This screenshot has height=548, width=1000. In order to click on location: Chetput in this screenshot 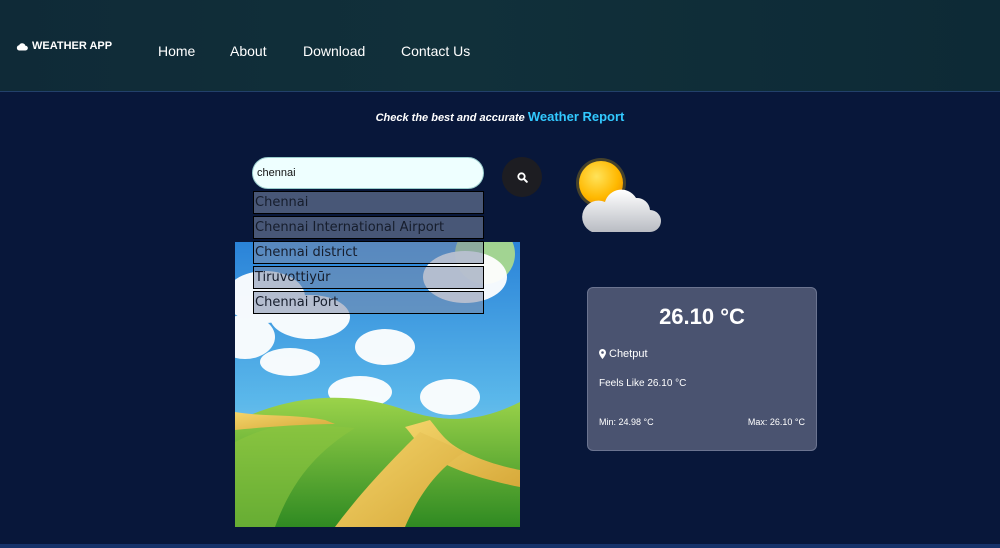, I will do `click(623, 354)`.